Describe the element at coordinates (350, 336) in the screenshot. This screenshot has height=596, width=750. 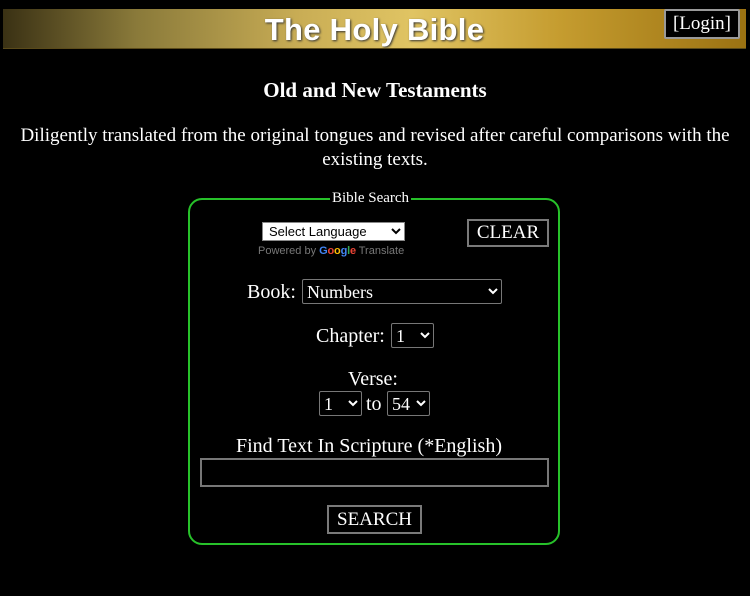
I see `chapter-label: Chapter:` at that location.